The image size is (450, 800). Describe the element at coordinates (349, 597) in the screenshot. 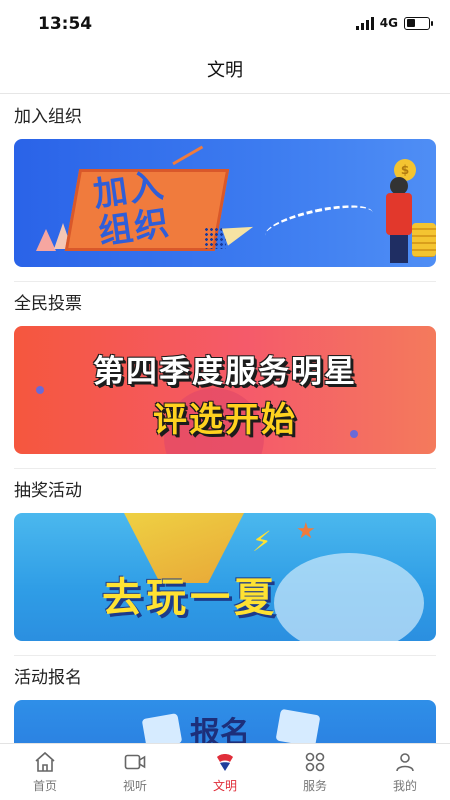

I see `glow-decoration` at that location.